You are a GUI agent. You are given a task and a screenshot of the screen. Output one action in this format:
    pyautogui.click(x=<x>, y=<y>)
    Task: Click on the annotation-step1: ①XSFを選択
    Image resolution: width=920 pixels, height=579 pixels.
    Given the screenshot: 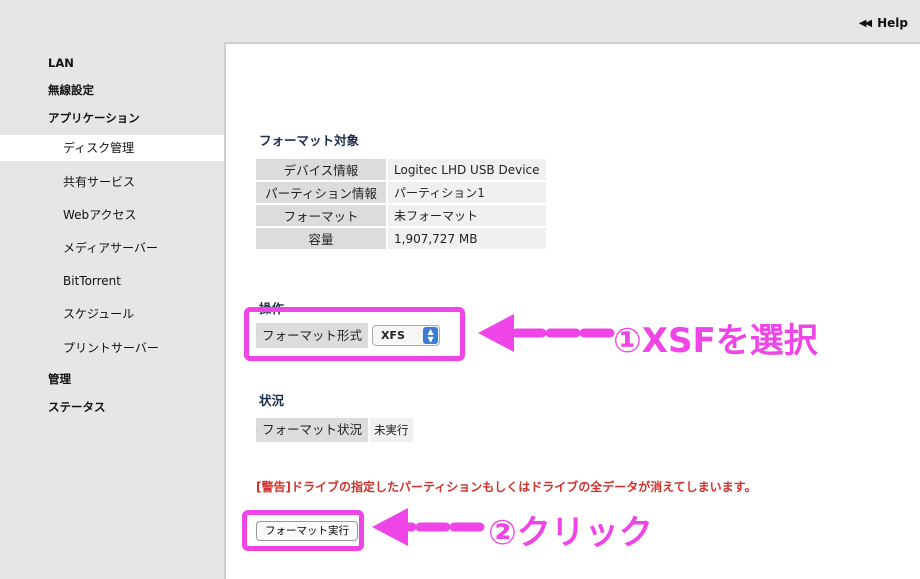 What is the action you would take?
    pyautogui.click(x=715, y=341)
    